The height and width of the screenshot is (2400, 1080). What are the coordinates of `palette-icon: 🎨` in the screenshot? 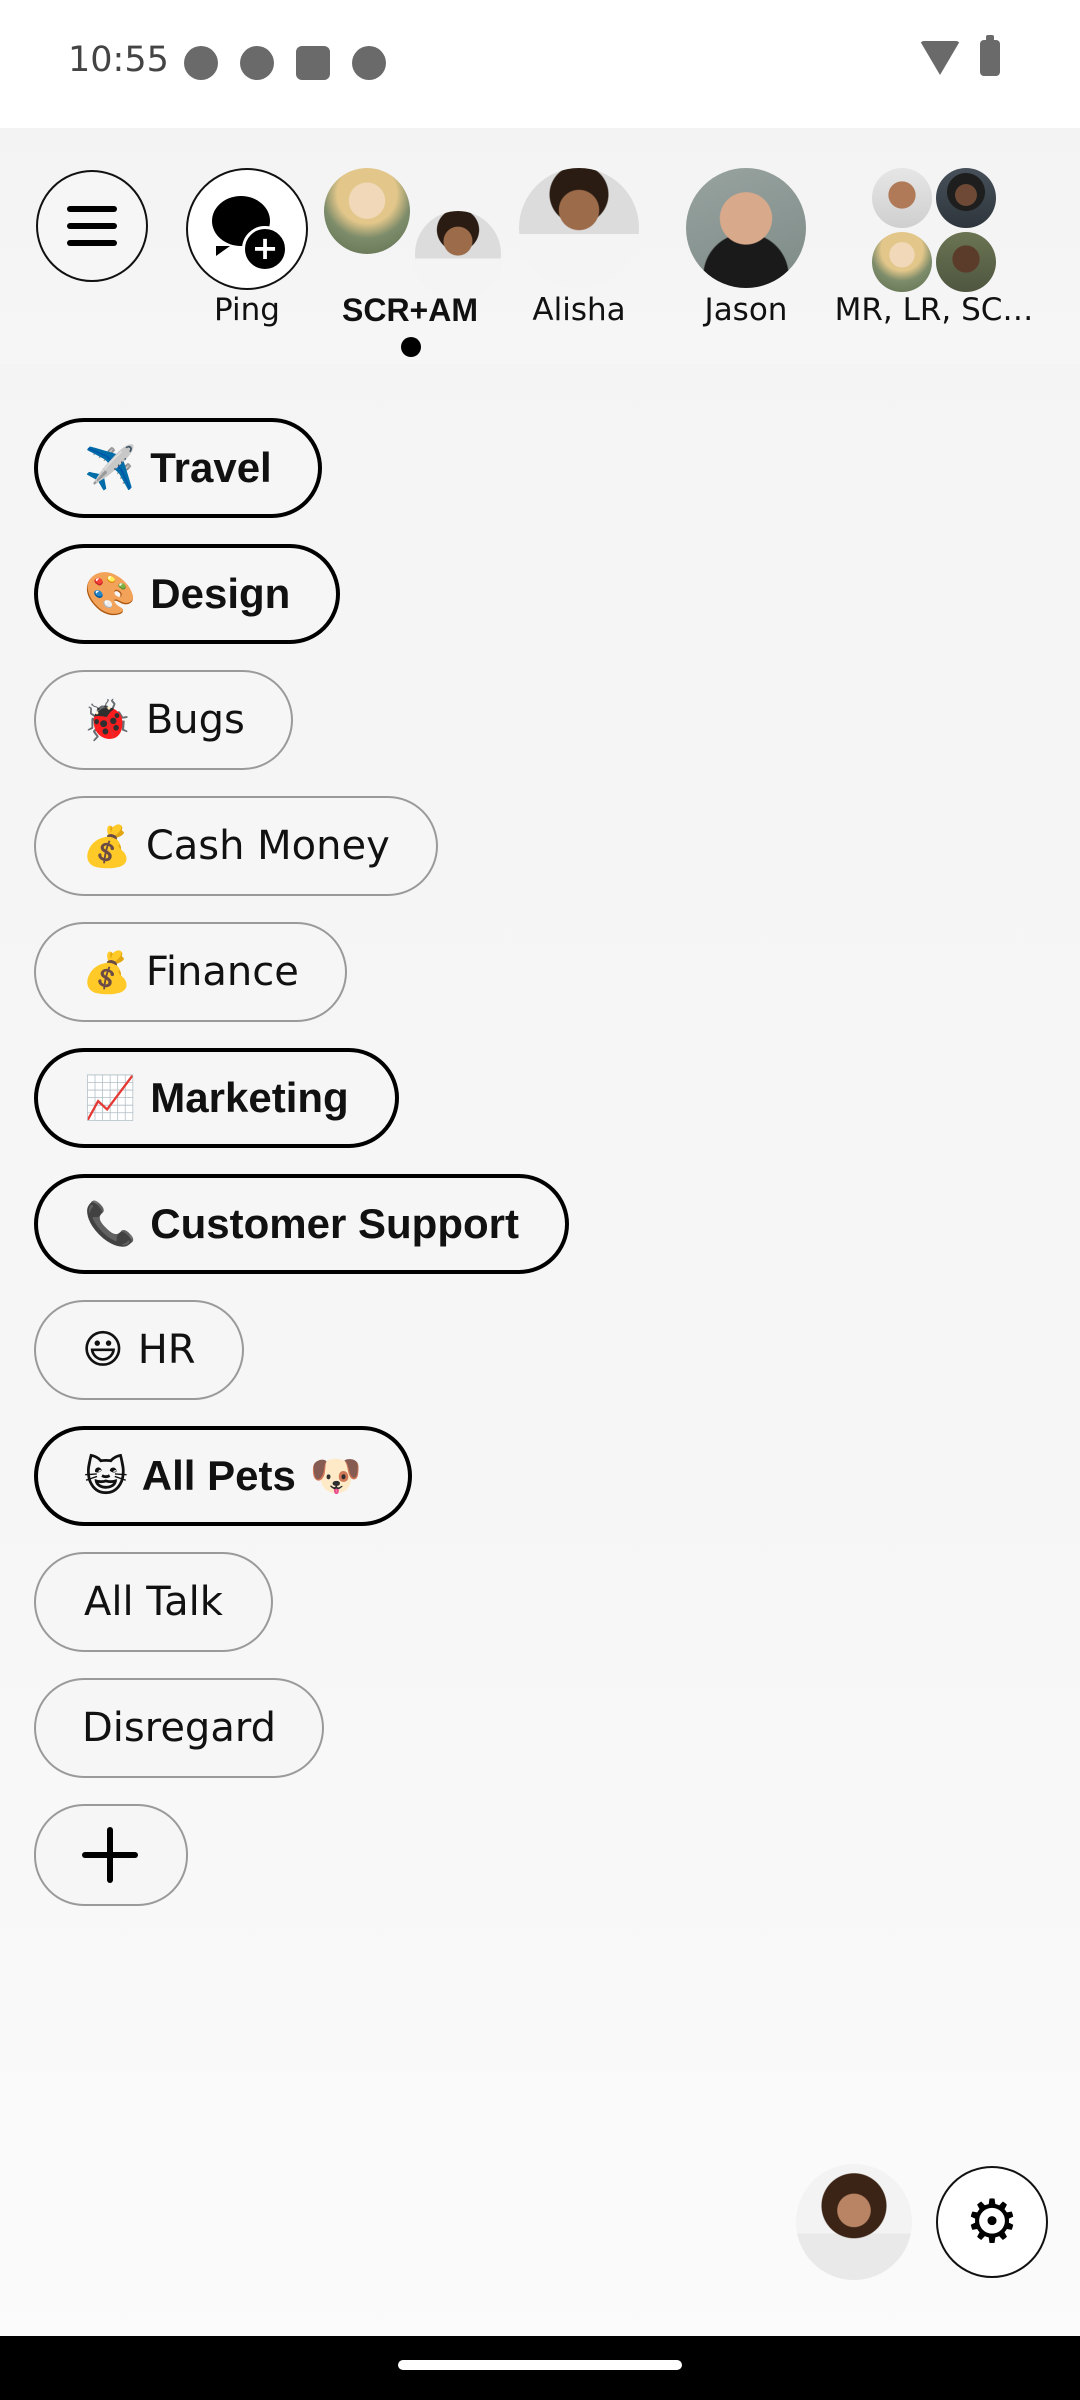 It's located at (110, 593).